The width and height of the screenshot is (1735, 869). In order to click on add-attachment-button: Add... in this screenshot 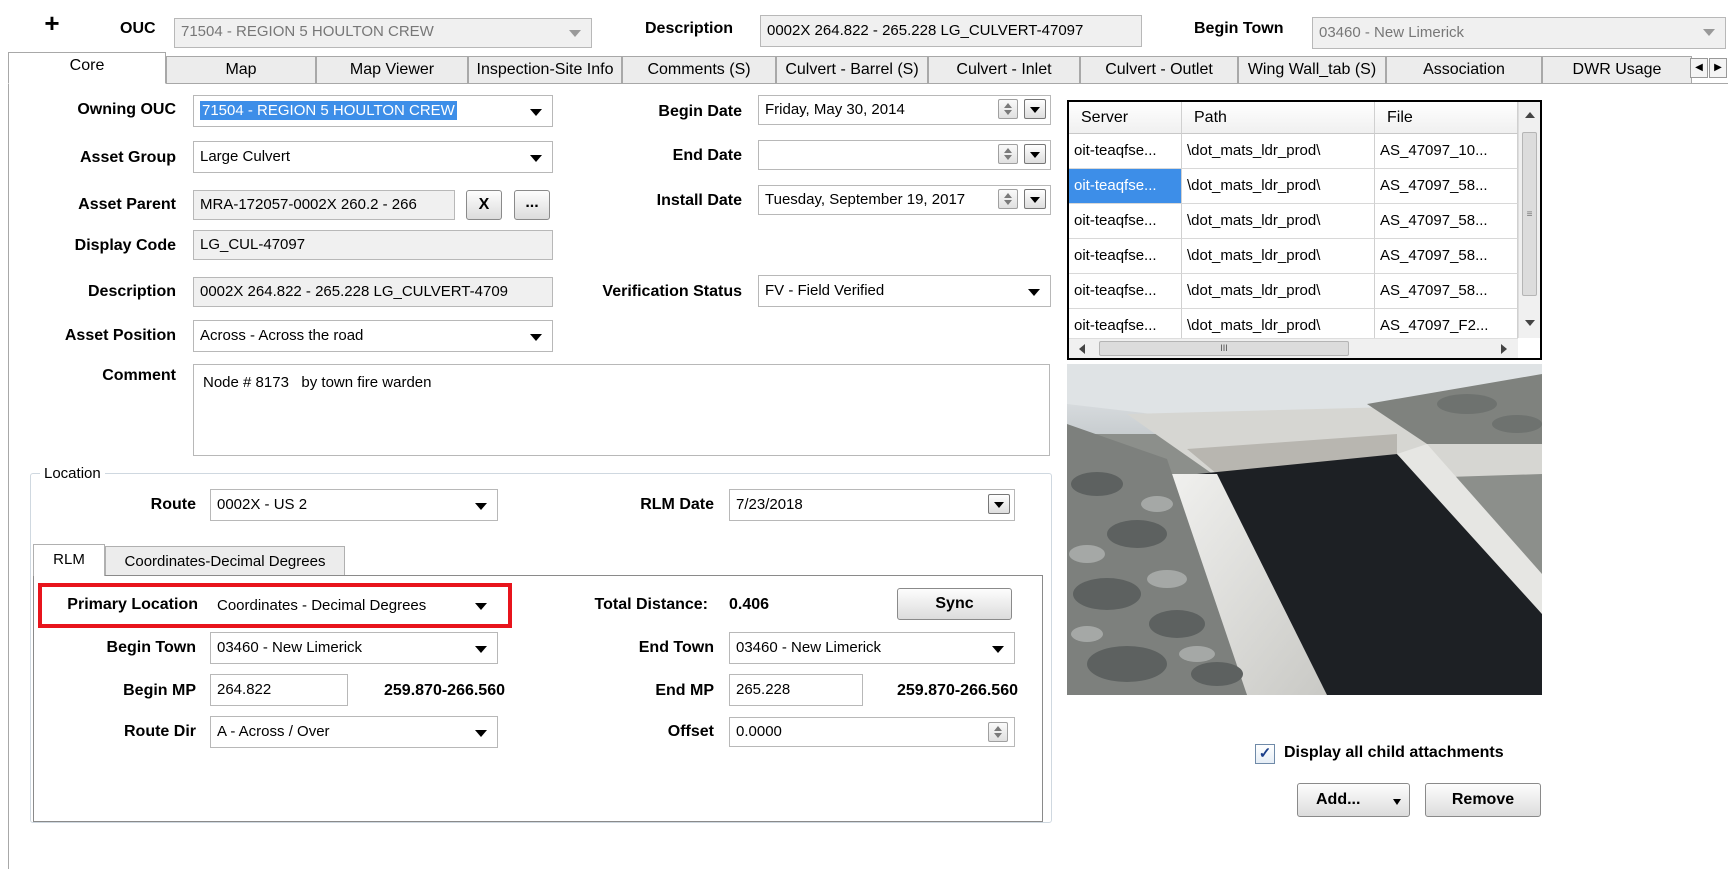, I will do `click(1353, 800)`.